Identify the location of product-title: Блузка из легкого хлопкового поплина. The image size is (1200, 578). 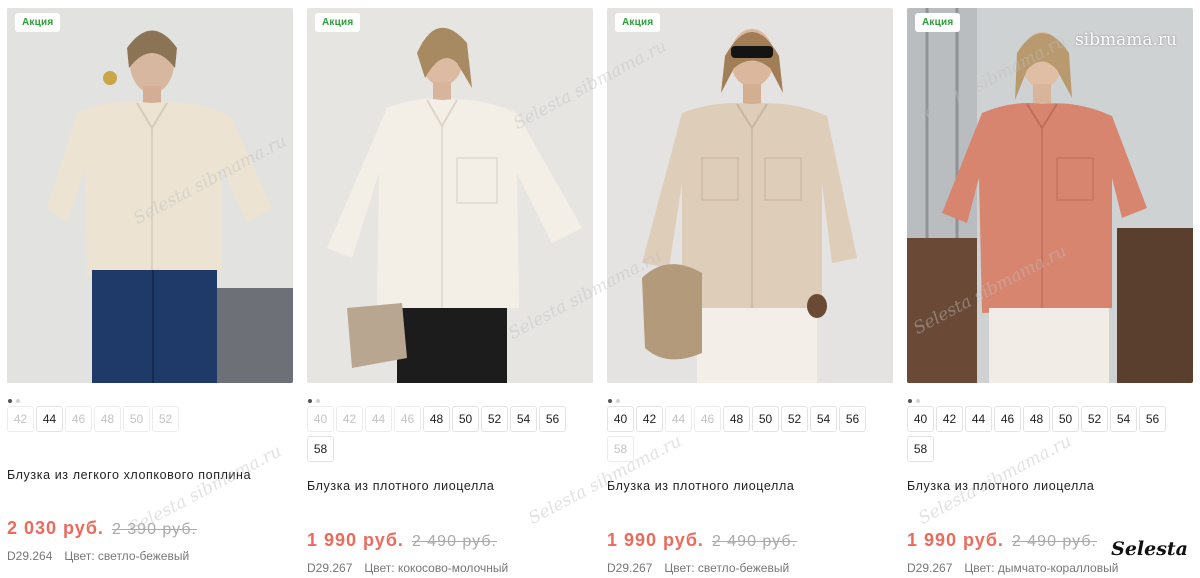
(150, 475).